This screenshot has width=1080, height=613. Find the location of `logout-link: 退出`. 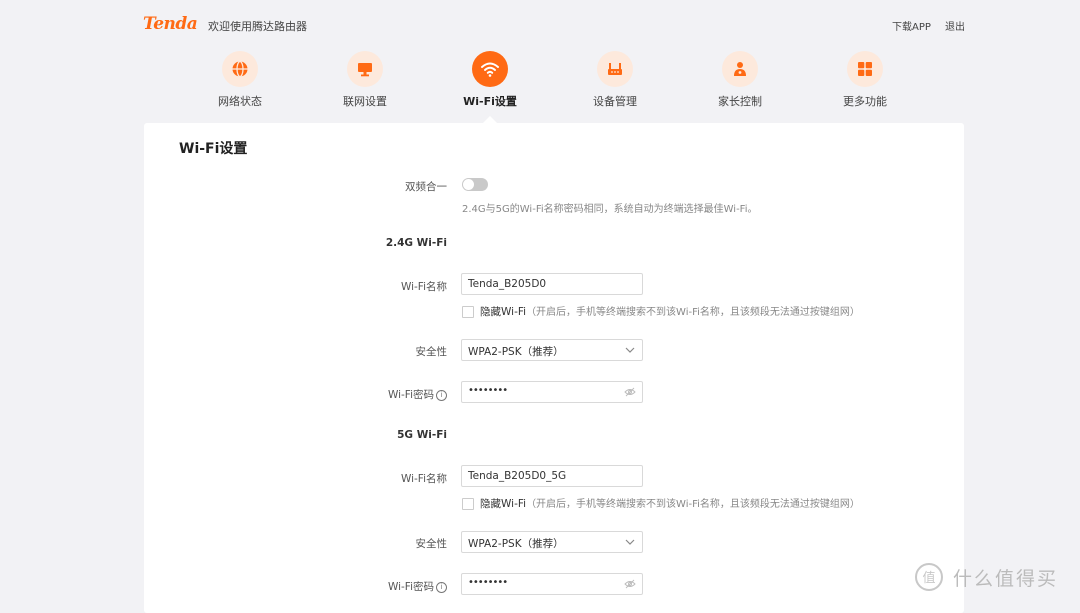

logout-link: 退出 is located at coordinates (955, 25).